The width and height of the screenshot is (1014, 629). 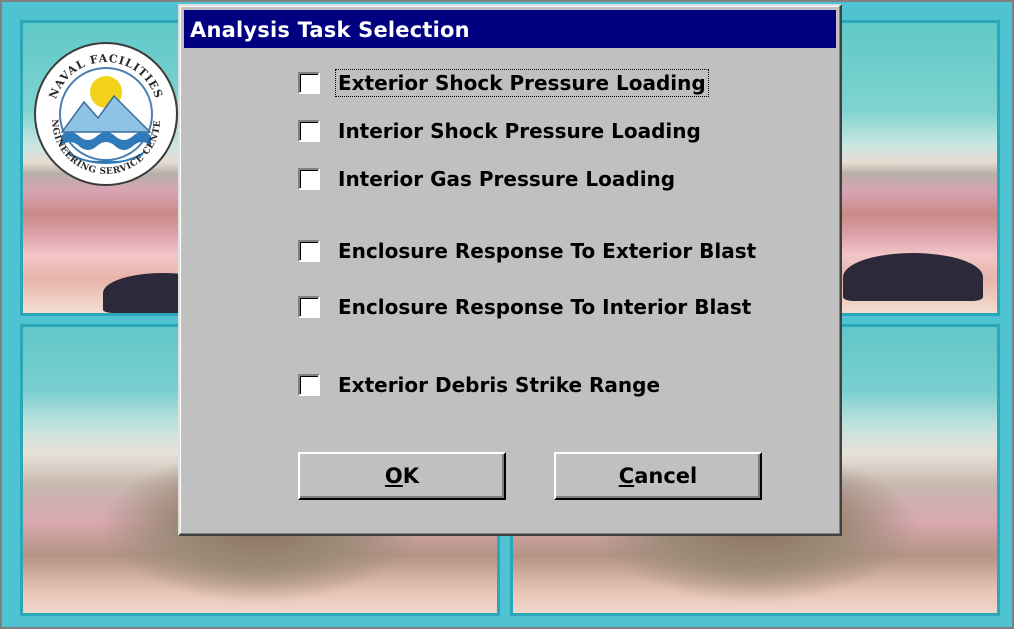 What do you see at coordinates (506, 179) in the screenshot?
I see `option-label: Interior Gas Pressure Loading` at bounding box center [506, 179].